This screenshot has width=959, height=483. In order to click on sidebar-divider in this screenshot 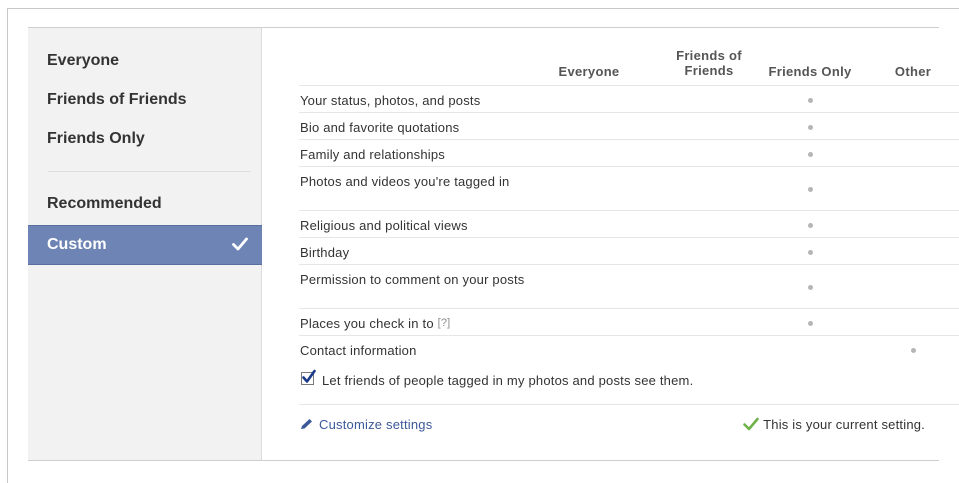, I will do `click(149, 171)`.